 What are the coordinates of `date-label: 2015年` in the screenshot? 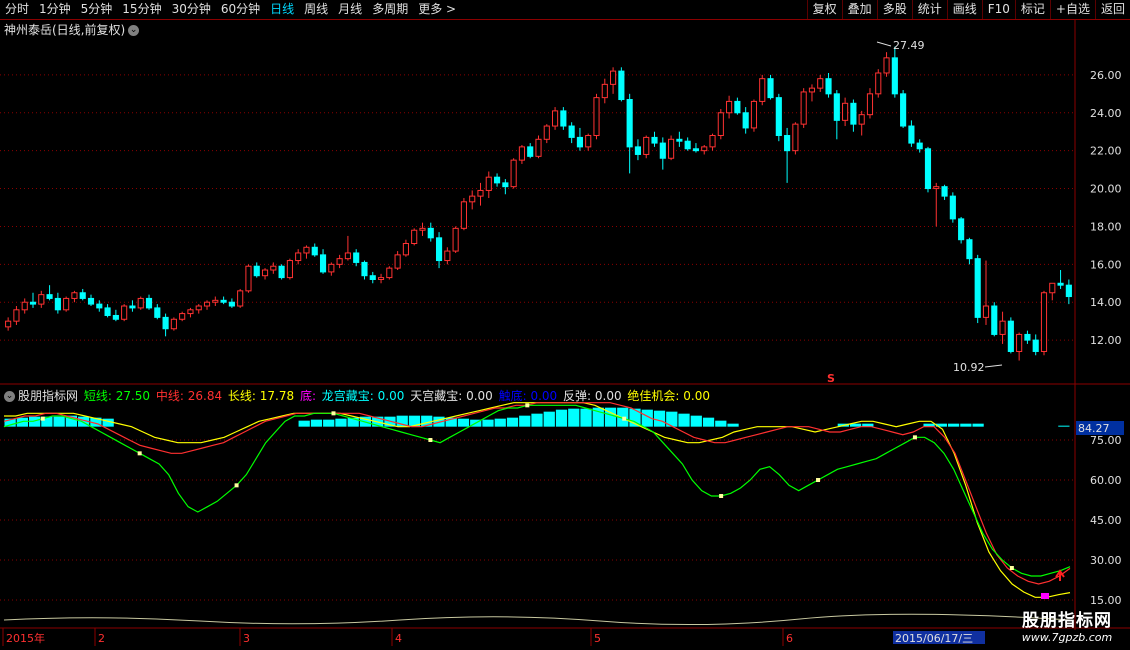 It's located at (25, 638).